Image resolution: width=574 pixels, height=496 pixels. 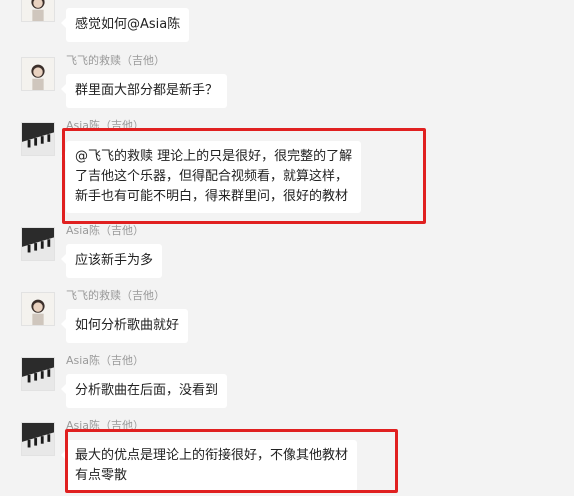 What do you see at coordinates (147, 90) in the screenshot?
I see `message-text: 群里面大部分都是新手？` at bounding box center [147, 90].